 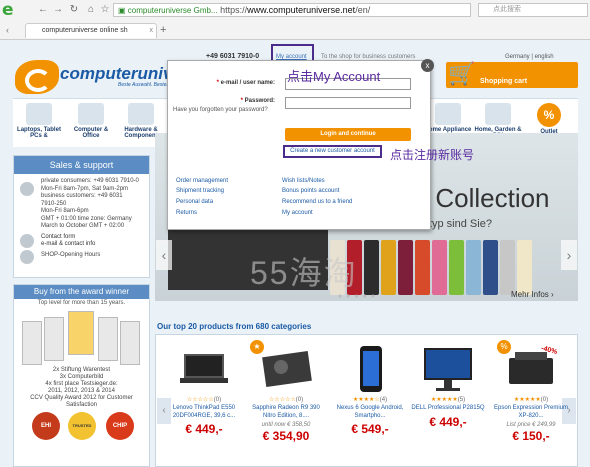 What do you see at coordinates (39, 133) in the screenshot?
I see `category-label: Laptops, Tablet PCs &` at bounding box center [39, 133].